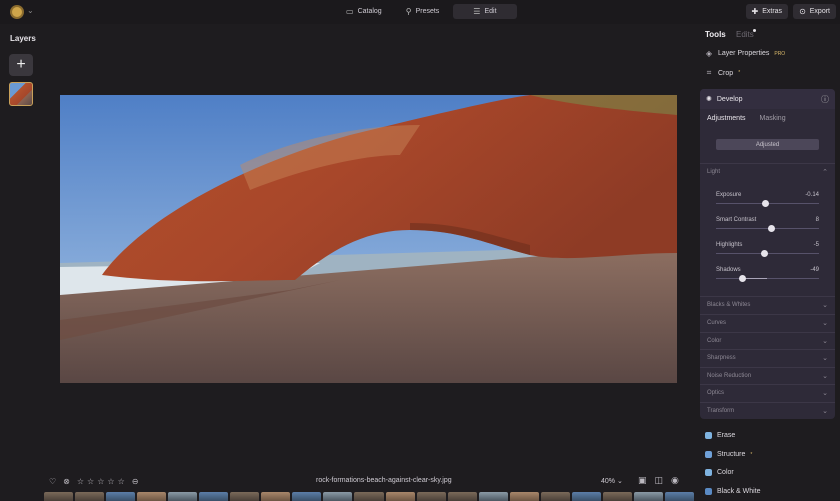 This screenshot has width=840, height=501. Describe the element at coordinates (612, 481) in the screenshot. I see `zoom-level: 40% ⌄` at that location.